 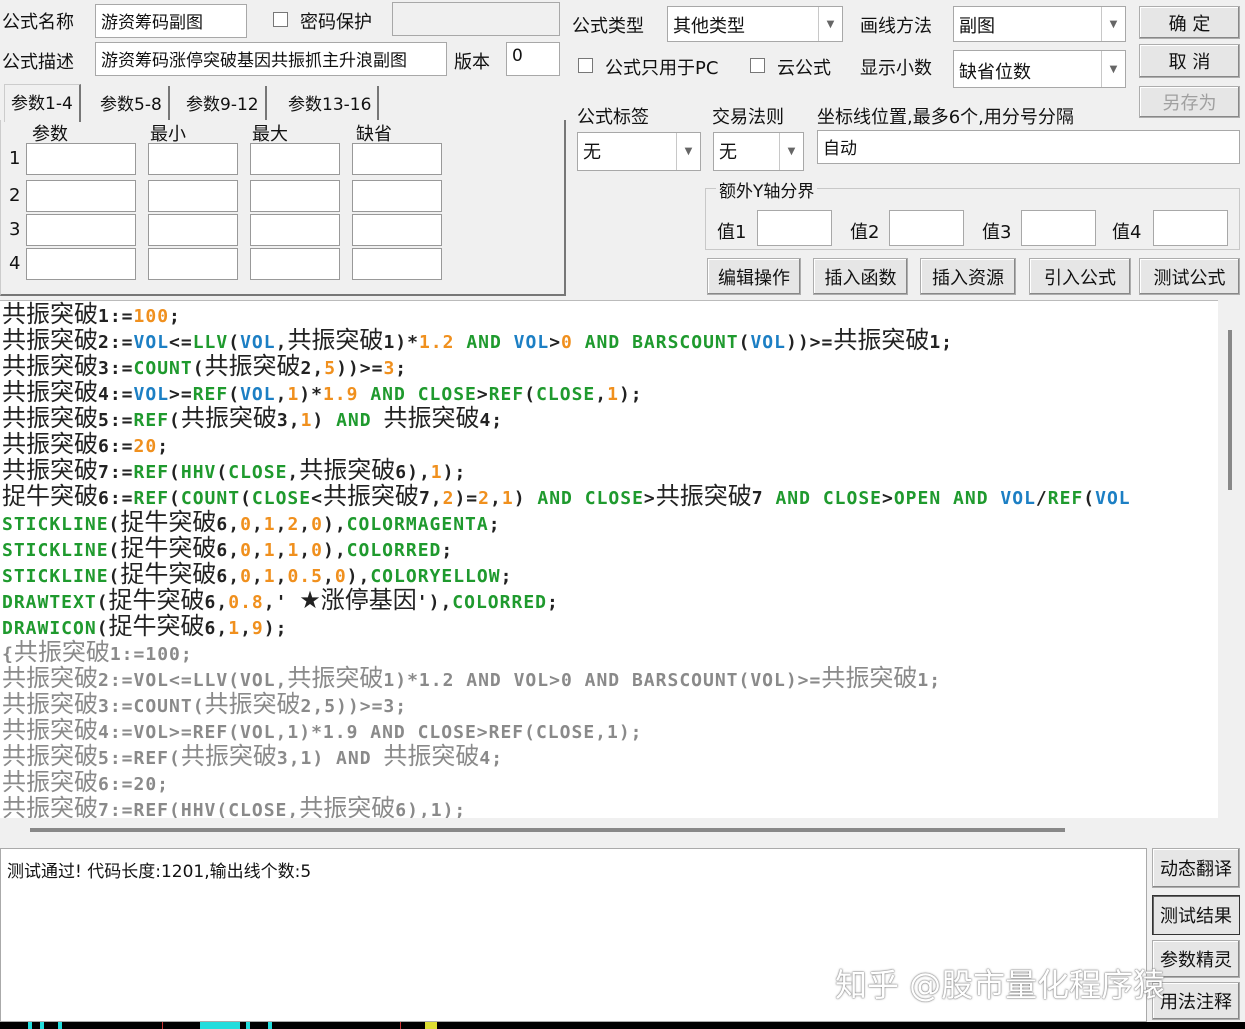 I want to click on code-token: )=, so click(x=466, y=498).